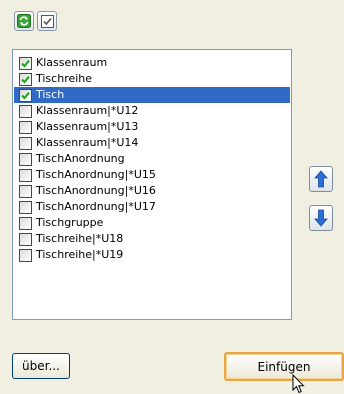  I want to click on list-item: Klassenraum|*U13, so click(152, 127).